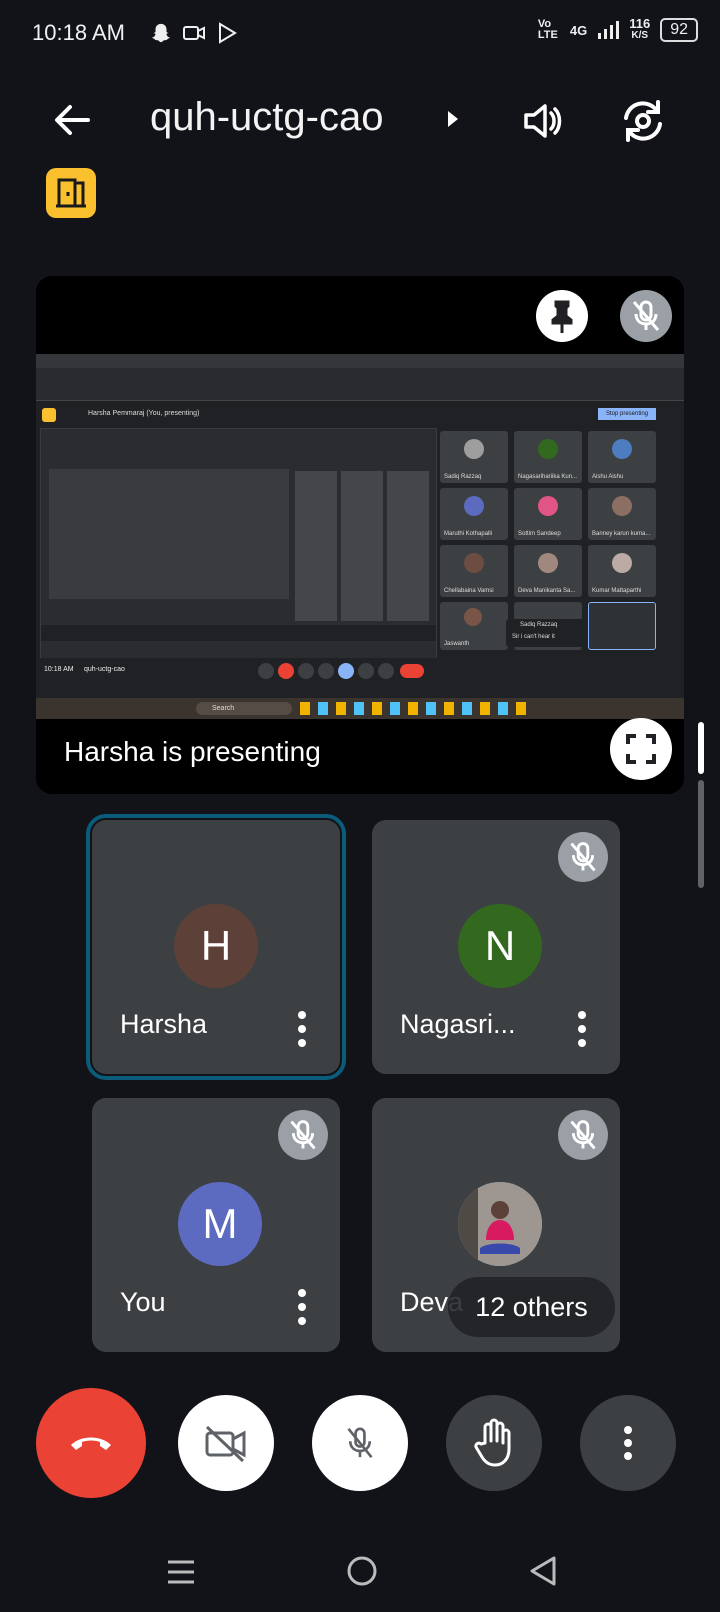 Image resolution: width=720 pixels, height=1612 pixels. What do you see at coordinates (453, 119) in the screenshot?
I see `chevron-right-icon` at bounding box center [453, 119].